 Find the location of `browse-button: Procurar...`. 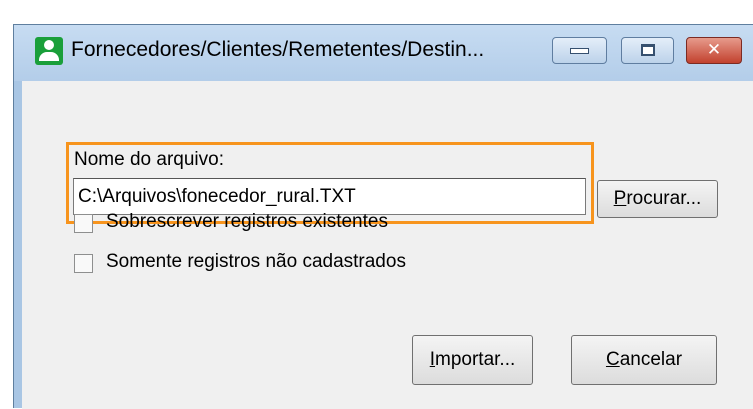

browse-button: Procurar... is located at coordinates (657, 199).